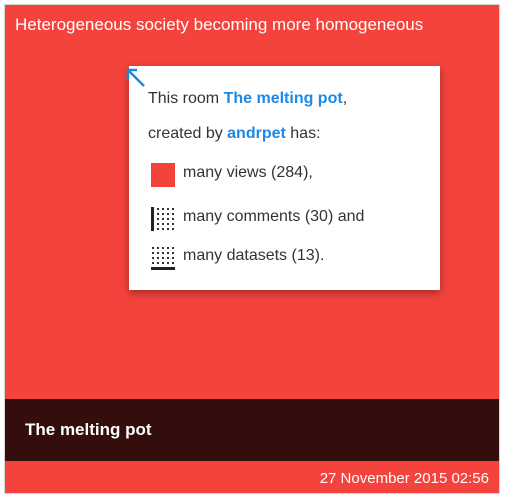 Image resolution: width=509 pixels, height=502 pixels. Describe the element at coordinates (162, 219) in the screenshot. I see `comments-grid-icon` at that location.